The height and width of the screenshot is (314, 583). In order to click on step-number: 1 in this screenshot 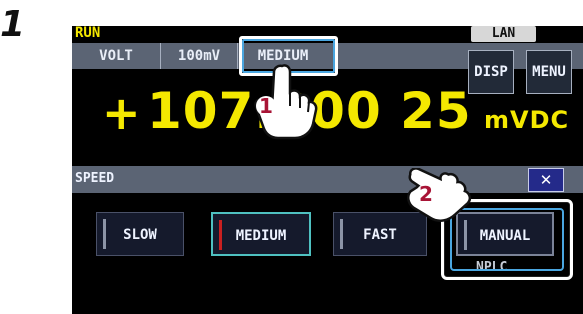, I will do `click(13, 24)`.